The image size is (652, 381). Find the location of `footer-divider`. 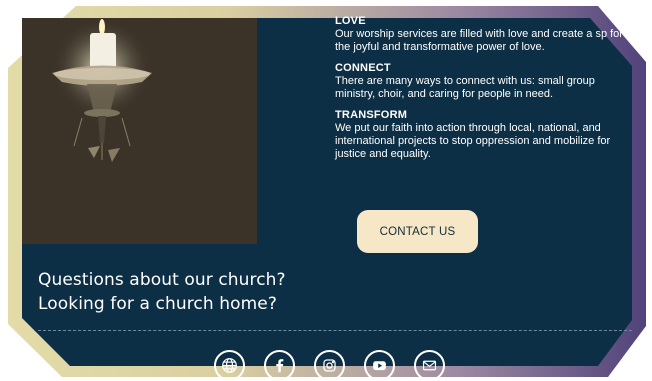

footer-divider is located at coordinates (335, 330).